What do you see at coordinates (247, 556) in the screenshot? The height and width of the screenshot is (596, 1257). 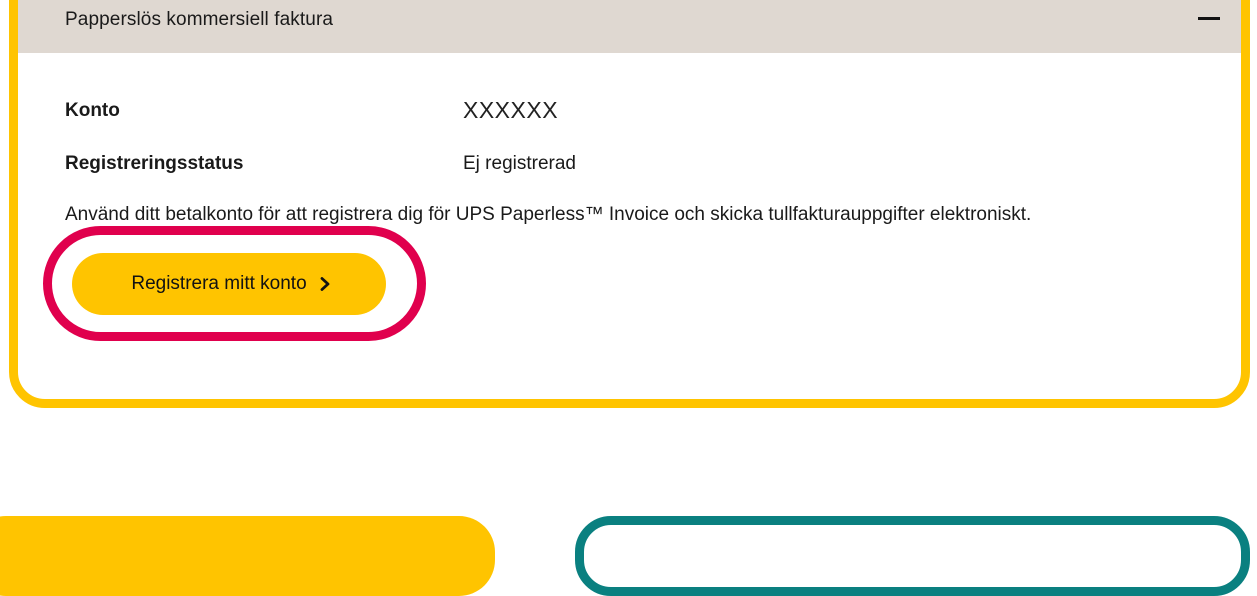 I see `bottom-left-panel` at bounding box center [247, 556].